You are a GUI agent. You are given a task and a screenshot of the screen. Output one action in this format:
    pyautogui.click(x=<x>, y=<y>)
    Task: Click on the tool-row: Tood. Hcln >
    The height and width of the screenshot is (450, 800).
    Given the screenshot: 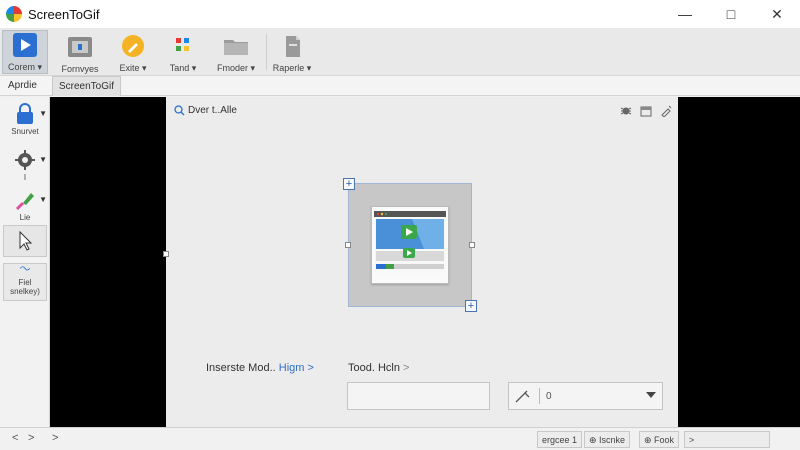 What is the action you would take?
    pyautogui.click(x=378, y=368)
    